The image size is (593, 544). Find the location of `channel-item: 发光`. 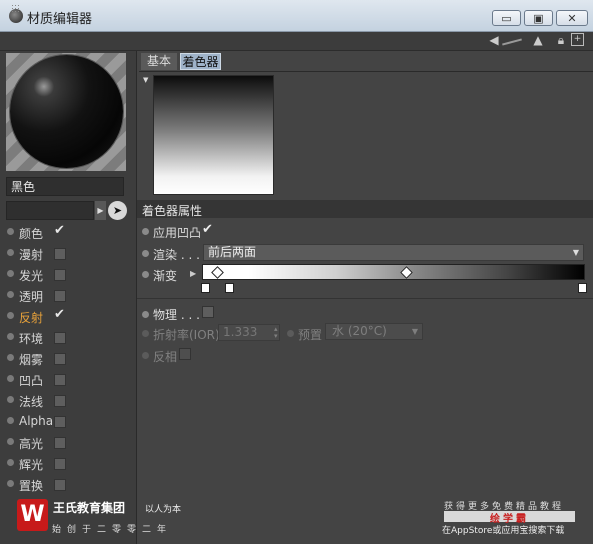

channel-item: 发光 is located at coordinates (68, 274).